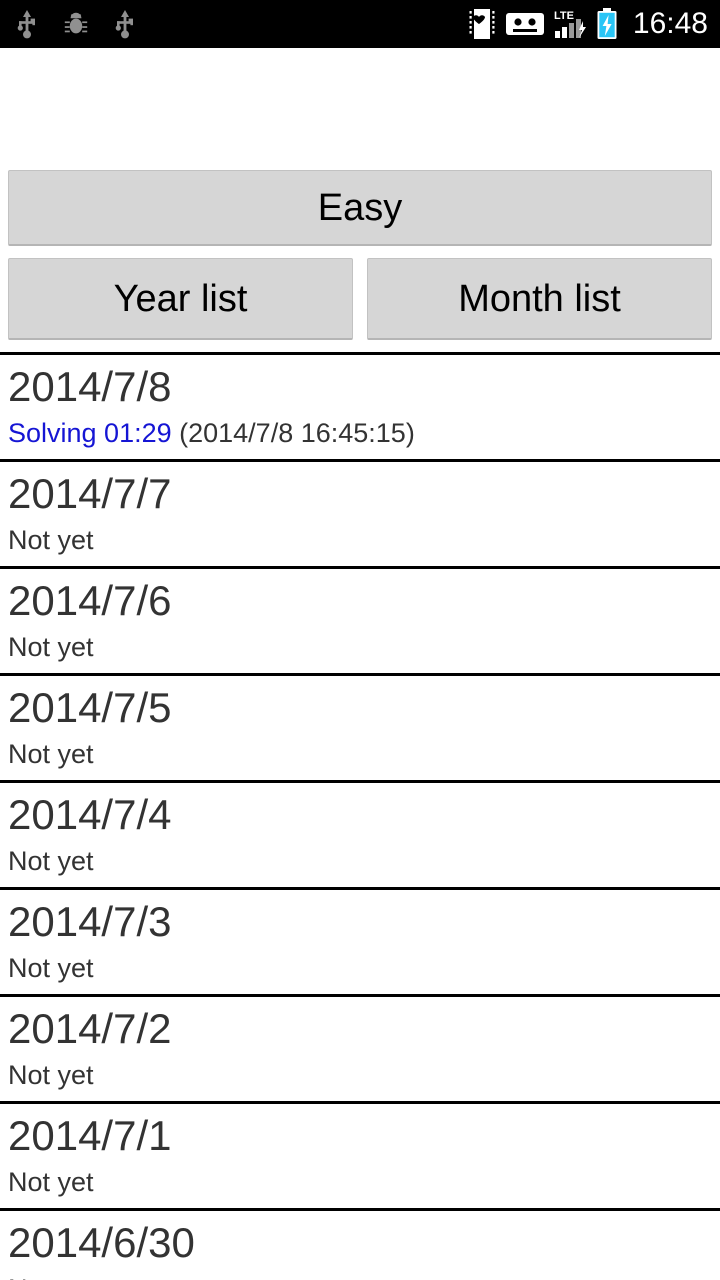  I want to click on list-item-date: 2014/7/3, so click(90, 921).